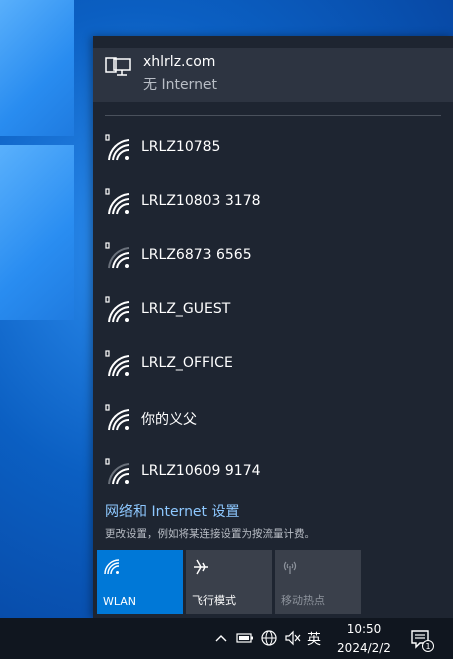  I want to click on wifi-network-name: 你的义父, so click(169, 420).